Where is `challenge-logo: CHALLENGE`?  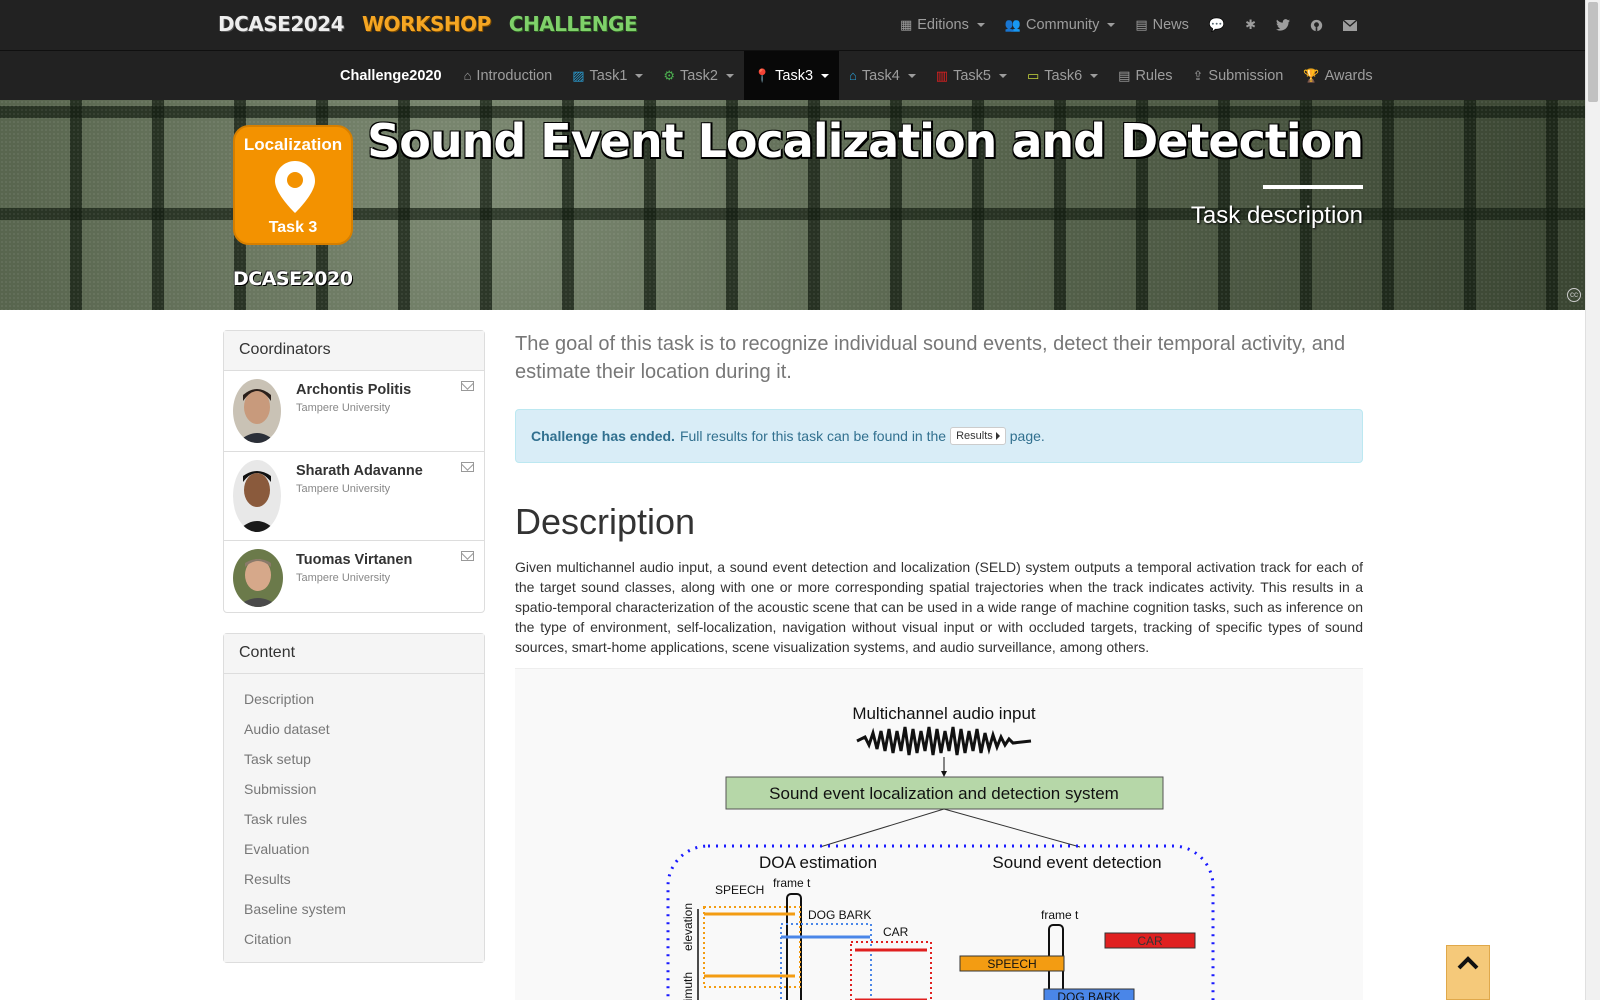 challenge-logo: CHALLENGE is located at coordinates (573, 24).